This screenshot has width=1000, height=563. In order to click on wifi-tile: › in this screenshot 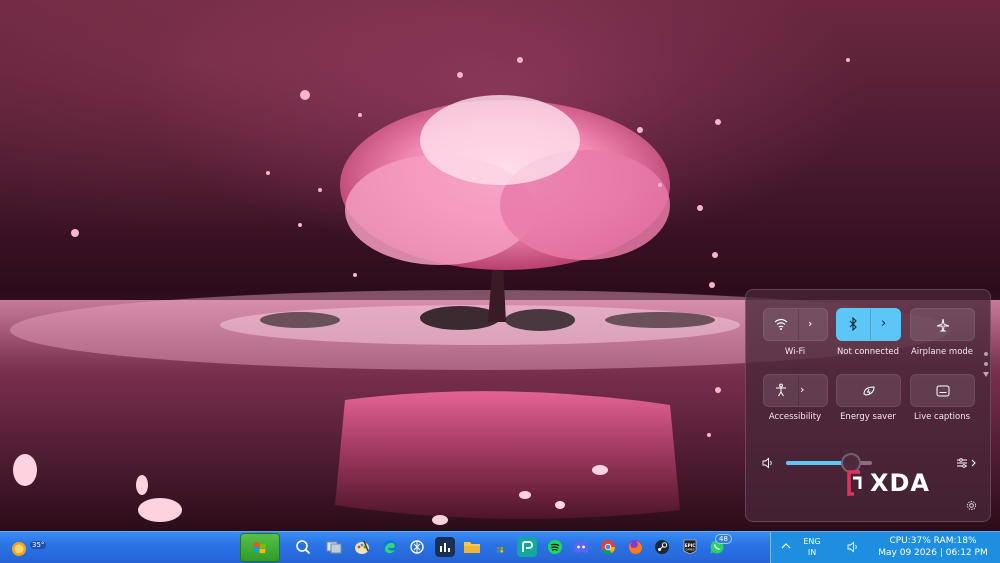, I will do `click(795, 324)`.